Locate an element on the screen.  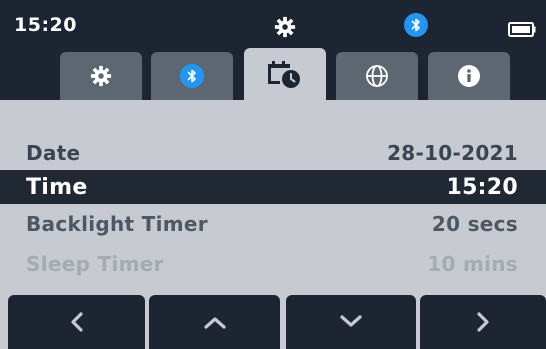
globe-icon is located at coordinates (377, 76).